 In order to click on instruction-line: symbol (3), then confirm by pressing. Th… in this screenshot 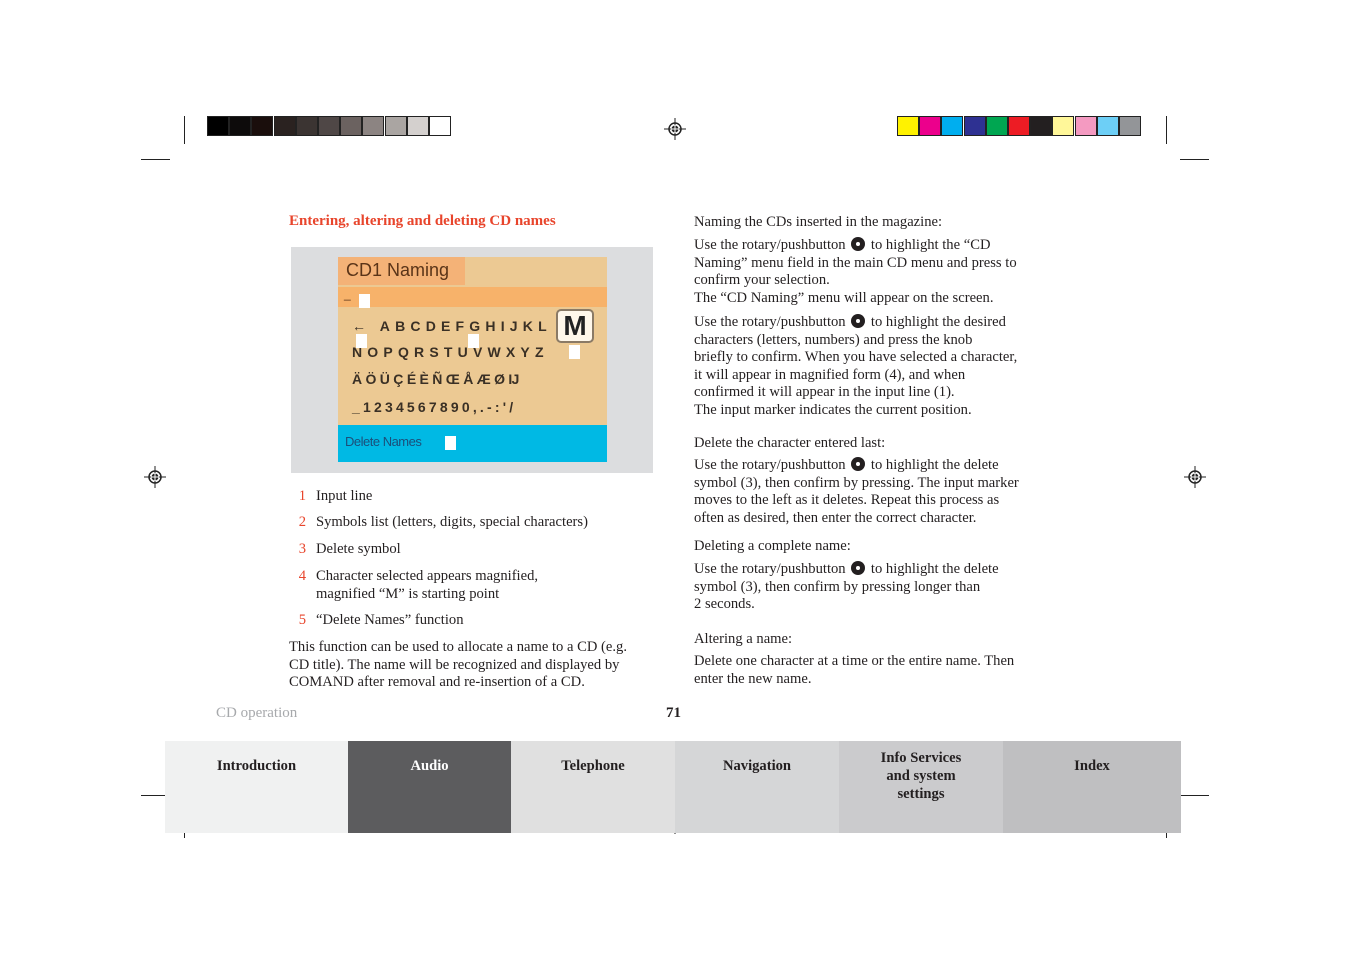, I will do `click(856, 482)`.